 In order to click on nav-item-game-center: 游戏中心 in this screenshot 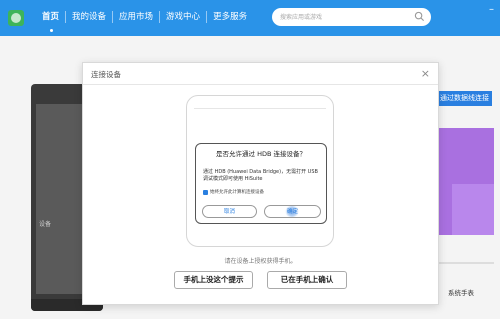, I will do `click(184, 17)`.